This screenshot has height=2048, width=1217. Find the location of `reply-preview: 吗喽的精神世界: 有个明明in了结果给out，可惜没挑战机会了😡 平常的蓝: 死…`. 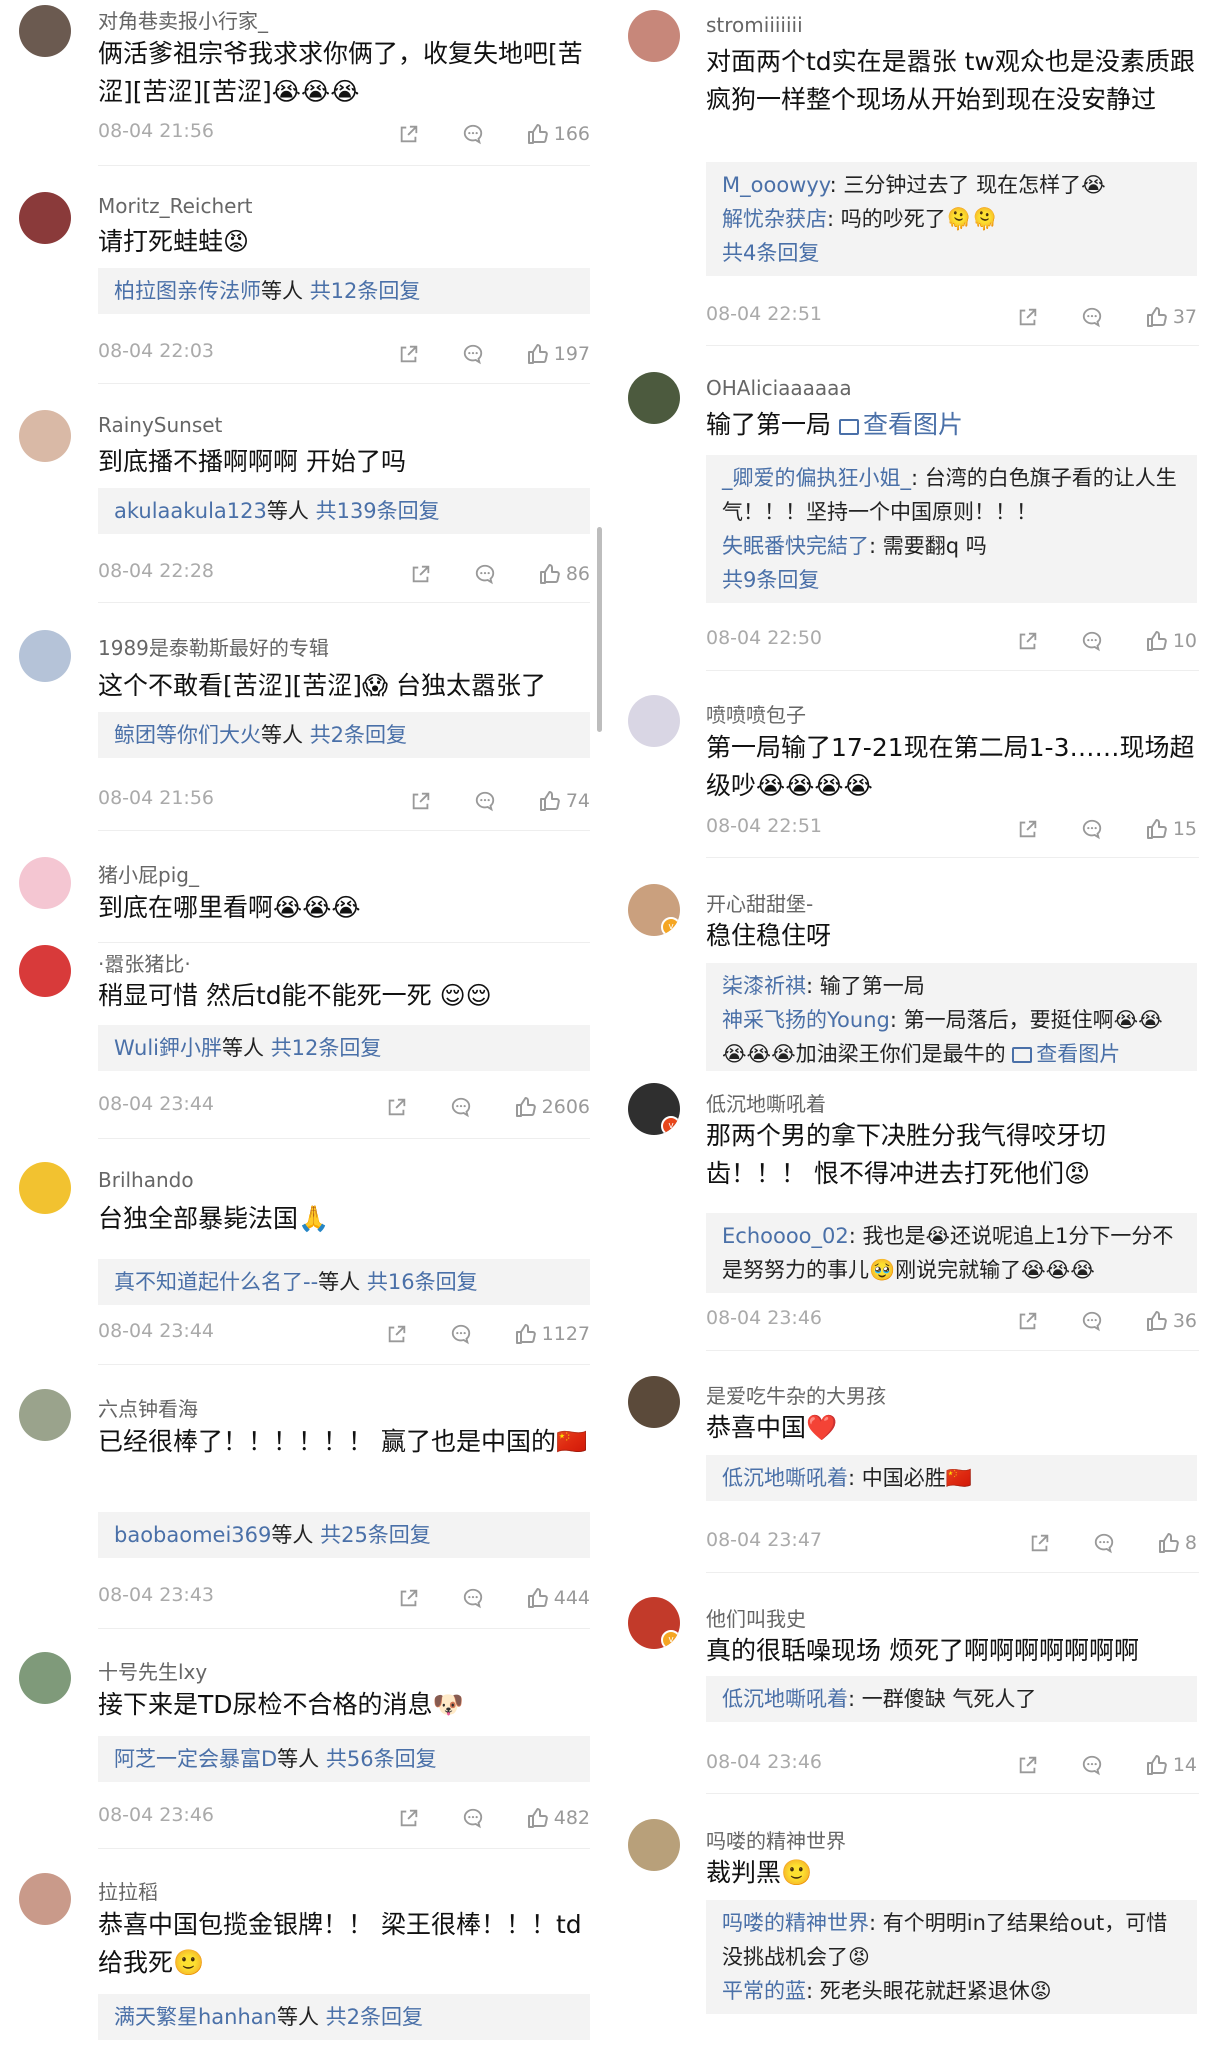

reply-preview: 吗喽的精神世界: 有个明明in了结果给out，可惜没挑战机会了😡 平常的蓝: 死… is located at coordinates (951, 1957).